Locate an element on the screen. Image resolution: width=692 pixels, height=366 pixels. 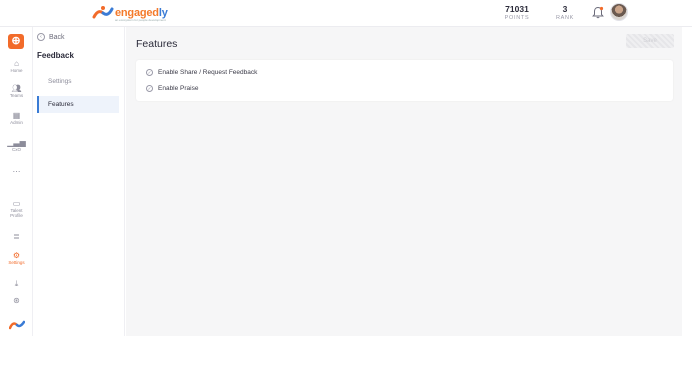
page-title: Features is located at coordinates (157, 44).